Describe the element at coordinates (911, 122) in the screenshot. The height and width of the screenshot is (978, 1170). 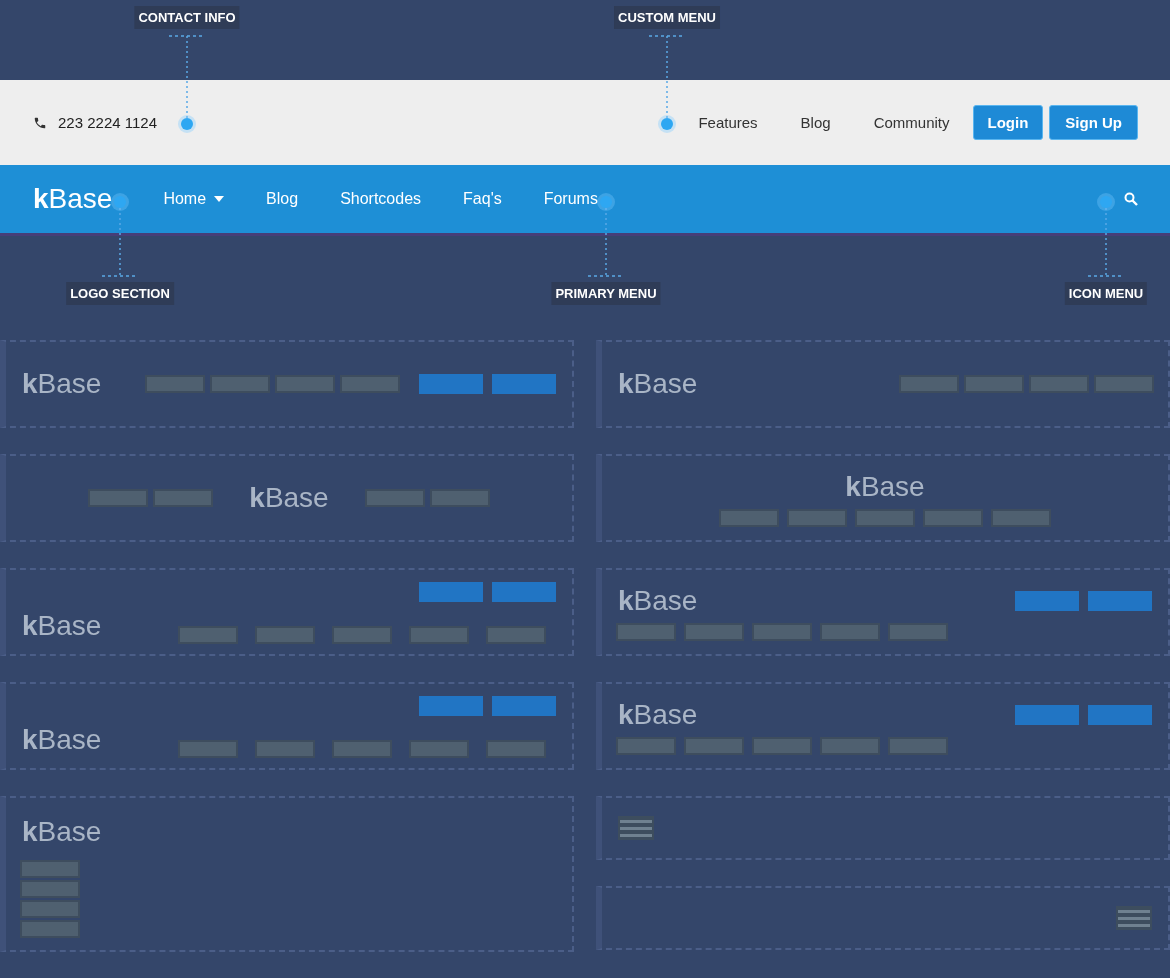
I see `menu-link: Community` at that location.